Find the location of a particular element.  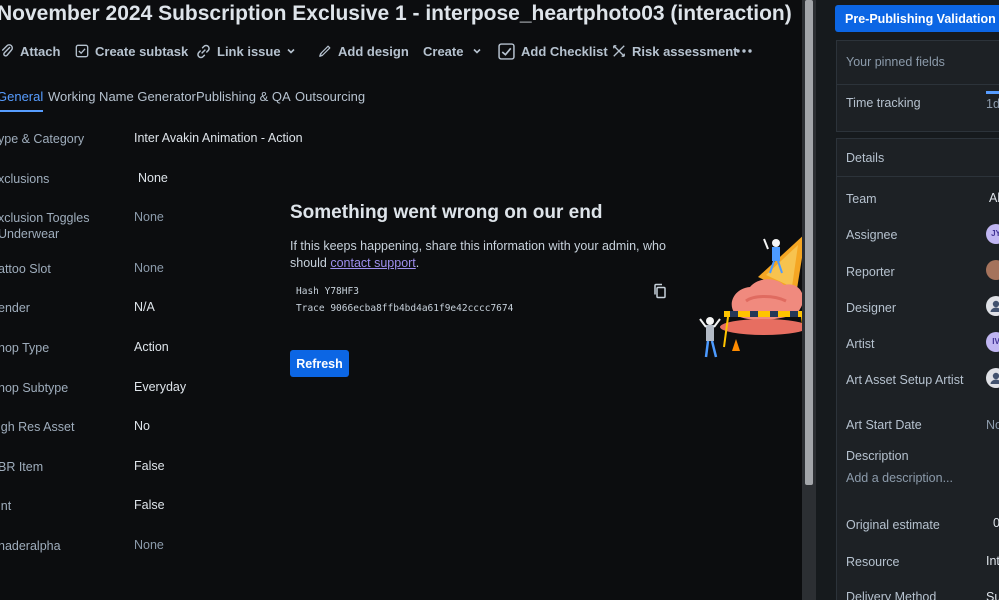

link-issue-label: Link issue is located at coordinates (249, 51).